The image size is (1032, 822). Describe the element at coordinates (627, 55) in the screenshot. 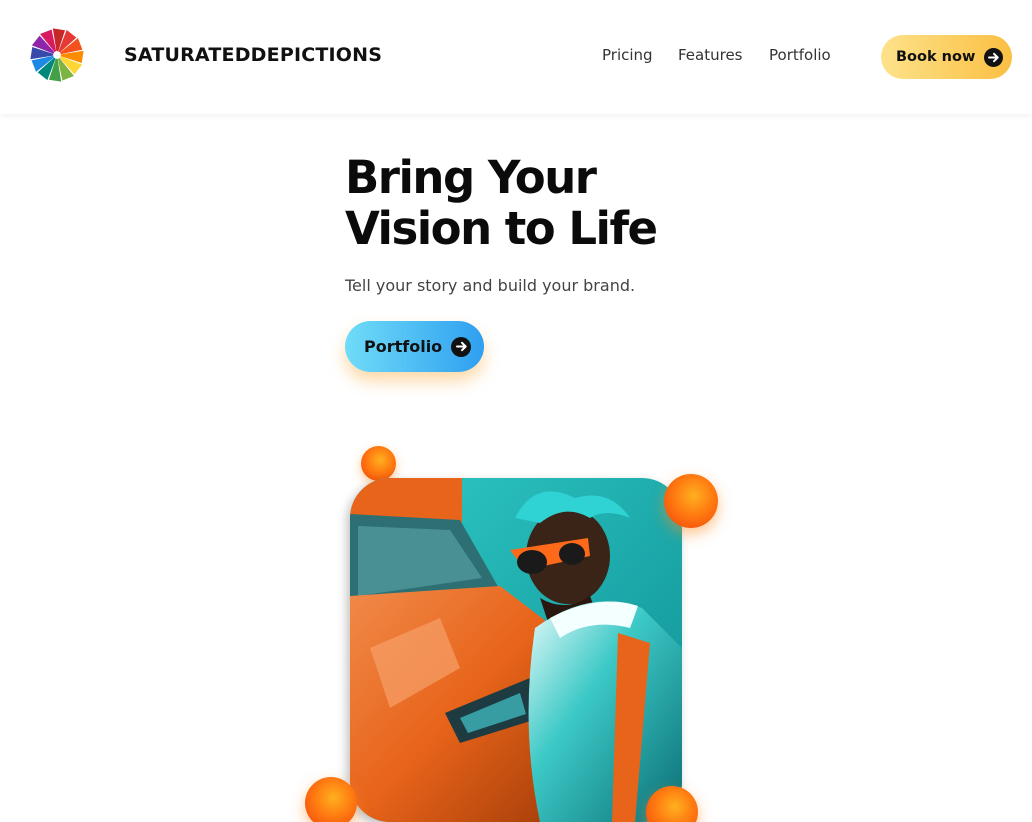

I see `nav-link-pricing: Pricing` at that location.